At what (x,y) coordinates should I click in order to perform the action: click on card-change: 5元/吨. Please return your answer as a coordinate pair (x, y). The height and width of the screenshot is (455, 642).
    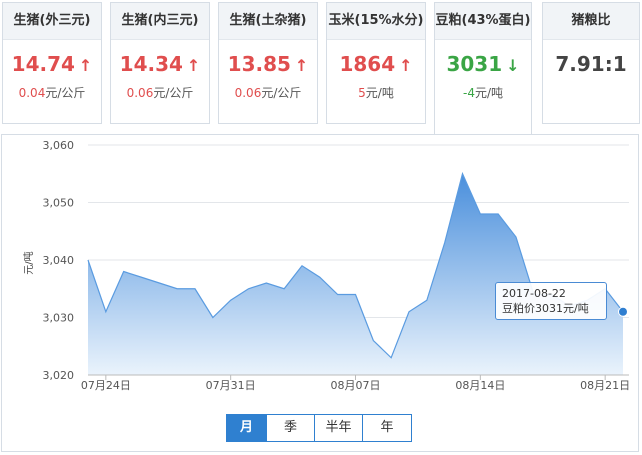
    Looking at the image, I should click on (376, 92).